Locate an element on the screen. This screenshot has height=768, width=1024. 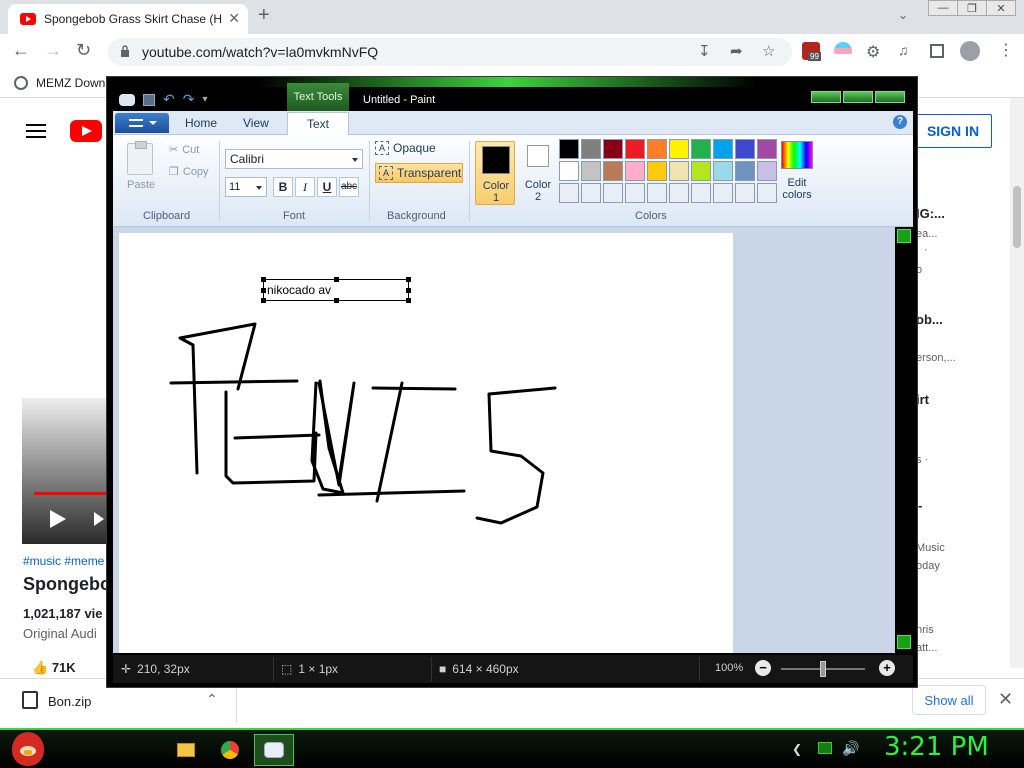
zoom-slider-thumb is located at coordinates (823, 669).